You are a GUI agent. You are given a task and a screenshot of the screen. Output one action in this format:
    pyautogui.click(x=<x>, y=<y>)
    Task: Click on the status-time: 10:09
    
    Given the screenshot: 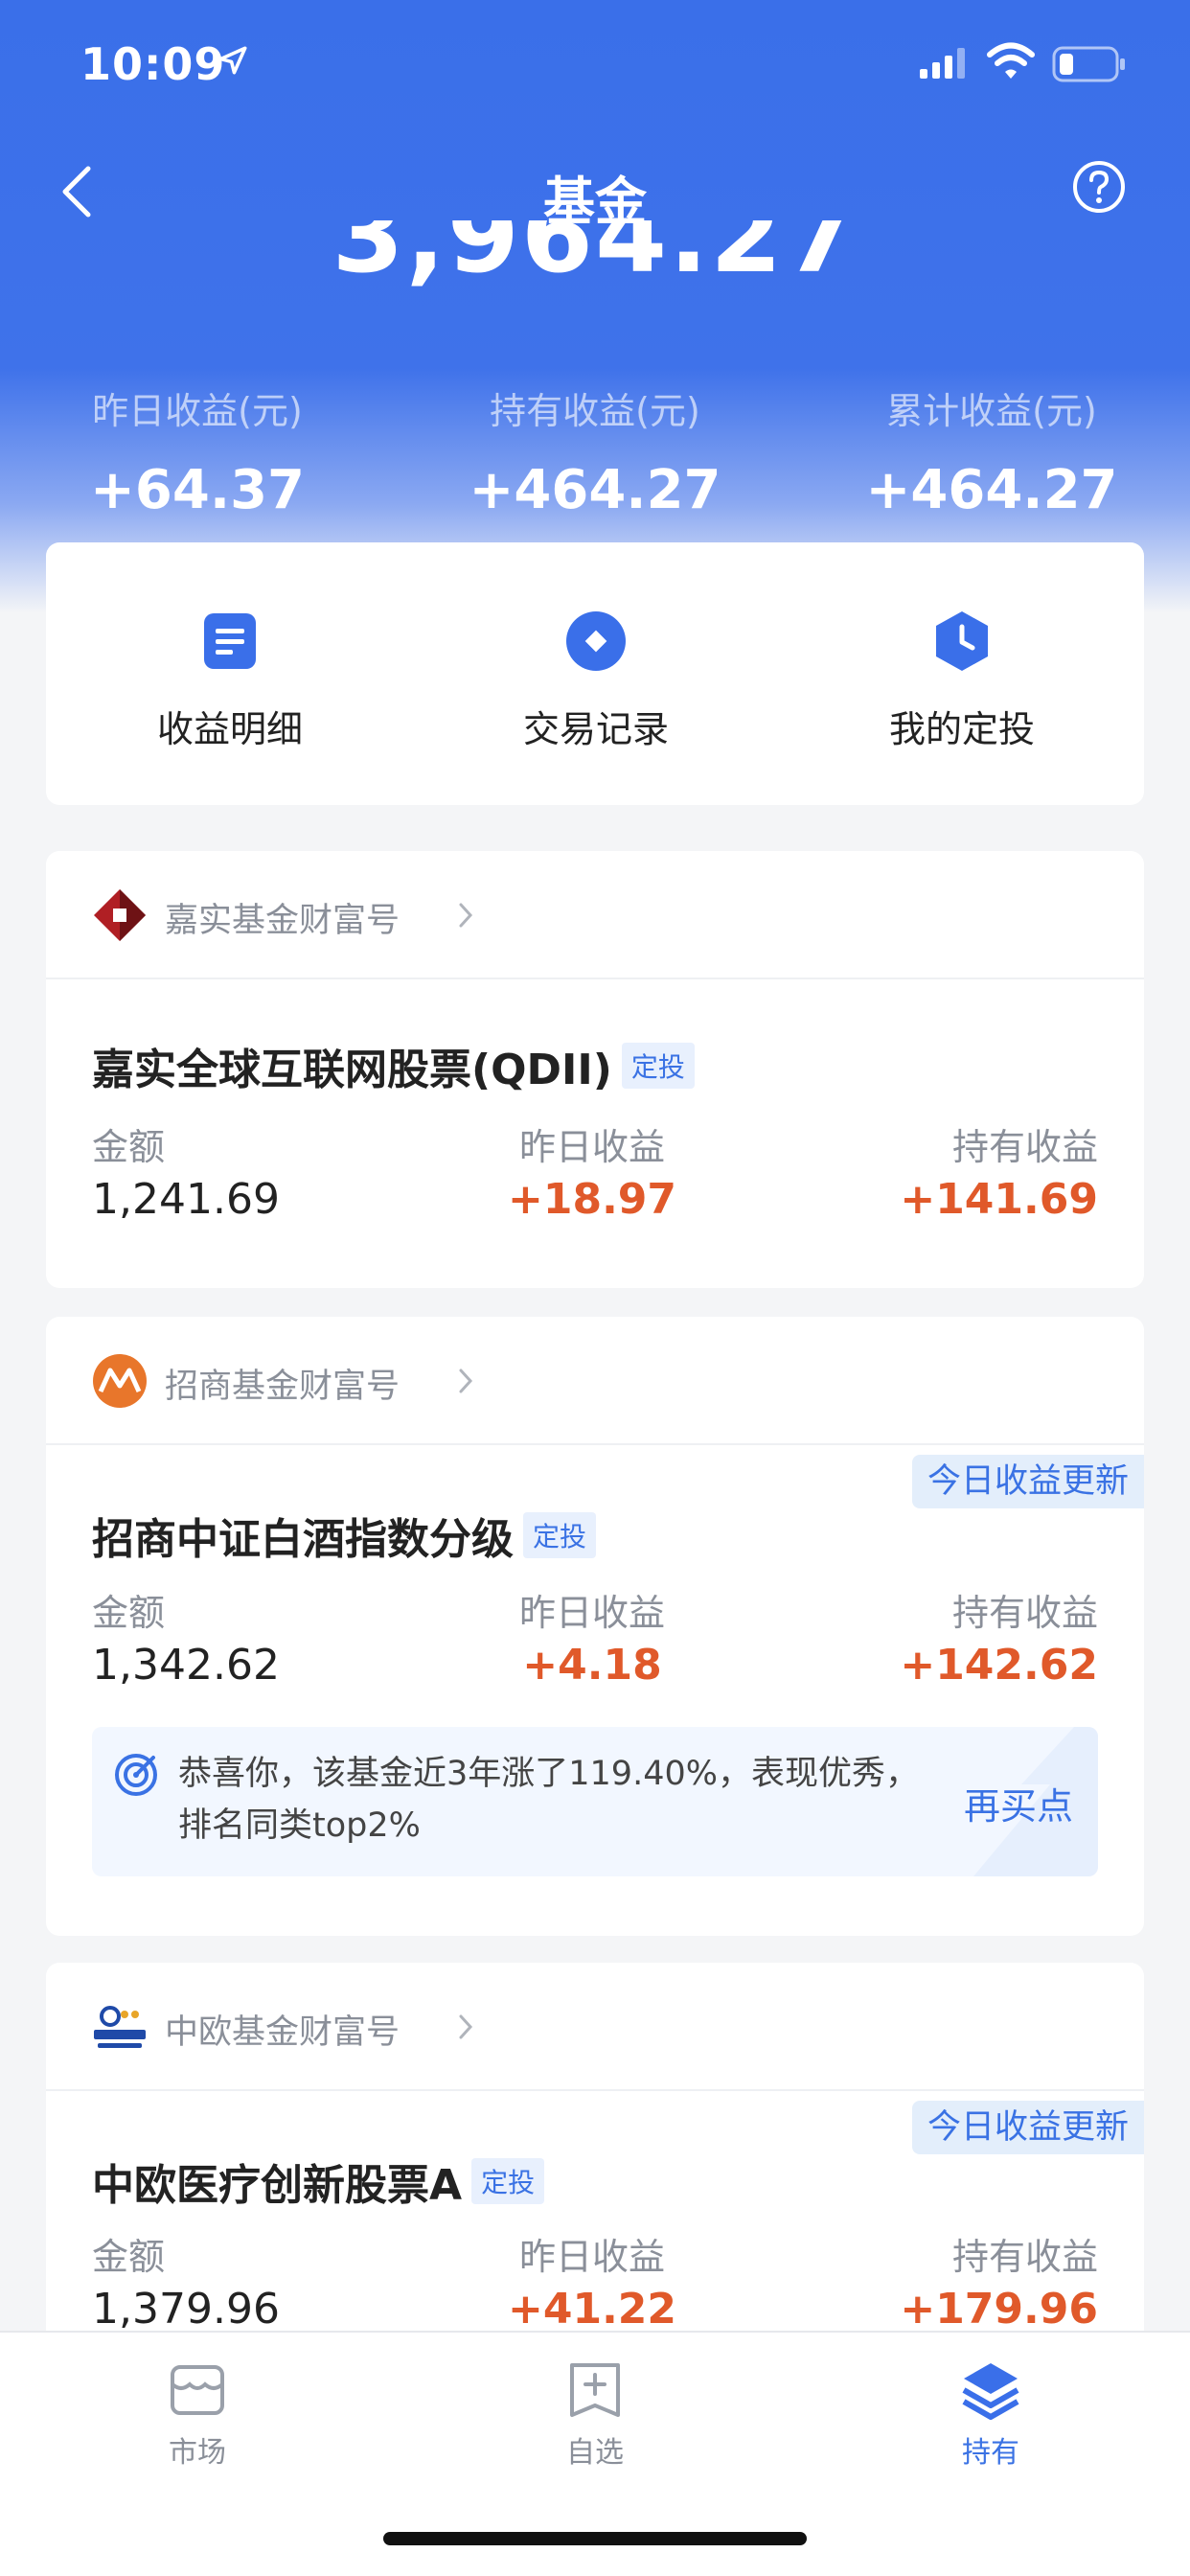 What is the action you would take?
    pyautogui.click(x=153, y=64)
    